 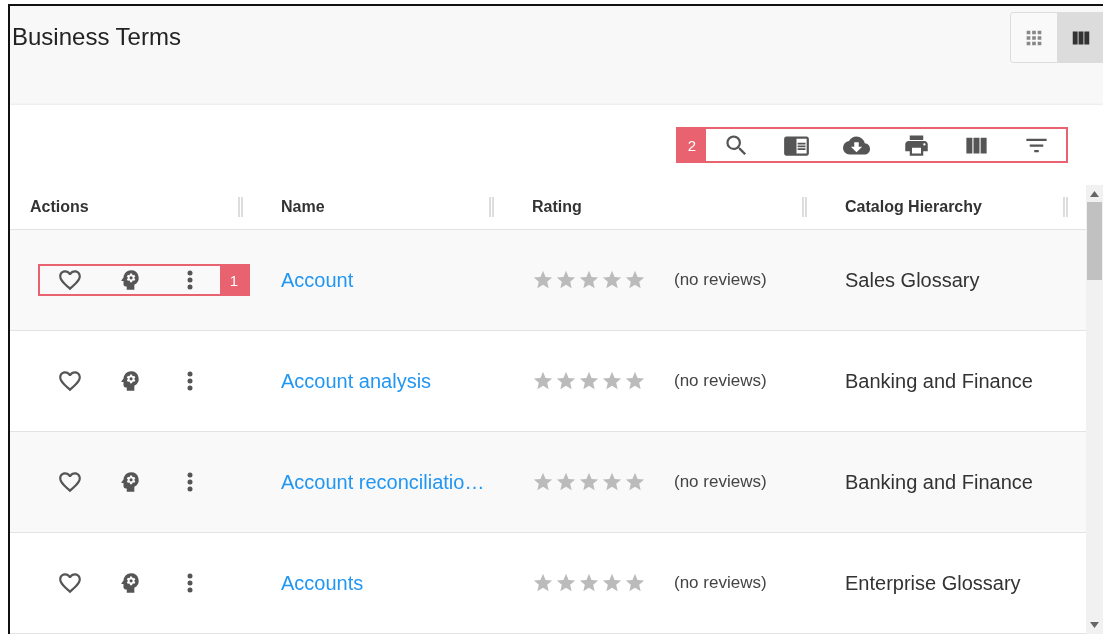 I want to click on page-title: Business Terms, so click(x=96, y=37).